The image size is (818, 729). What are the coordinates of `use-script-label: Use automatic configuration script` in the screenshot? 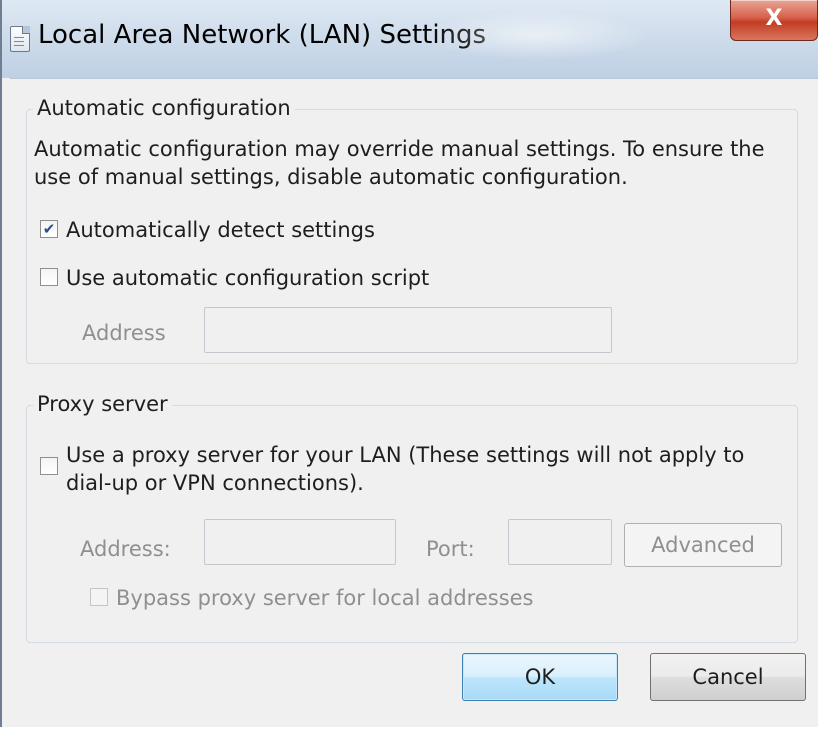 It's located at (248, 278).